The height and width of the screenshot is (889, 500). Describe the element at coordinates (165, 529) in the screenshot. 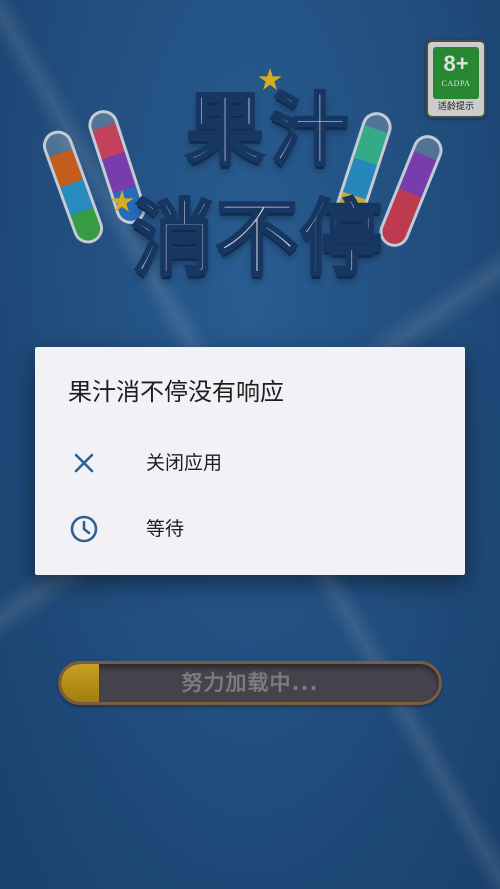

I see `wait-label: 等待` at that location.